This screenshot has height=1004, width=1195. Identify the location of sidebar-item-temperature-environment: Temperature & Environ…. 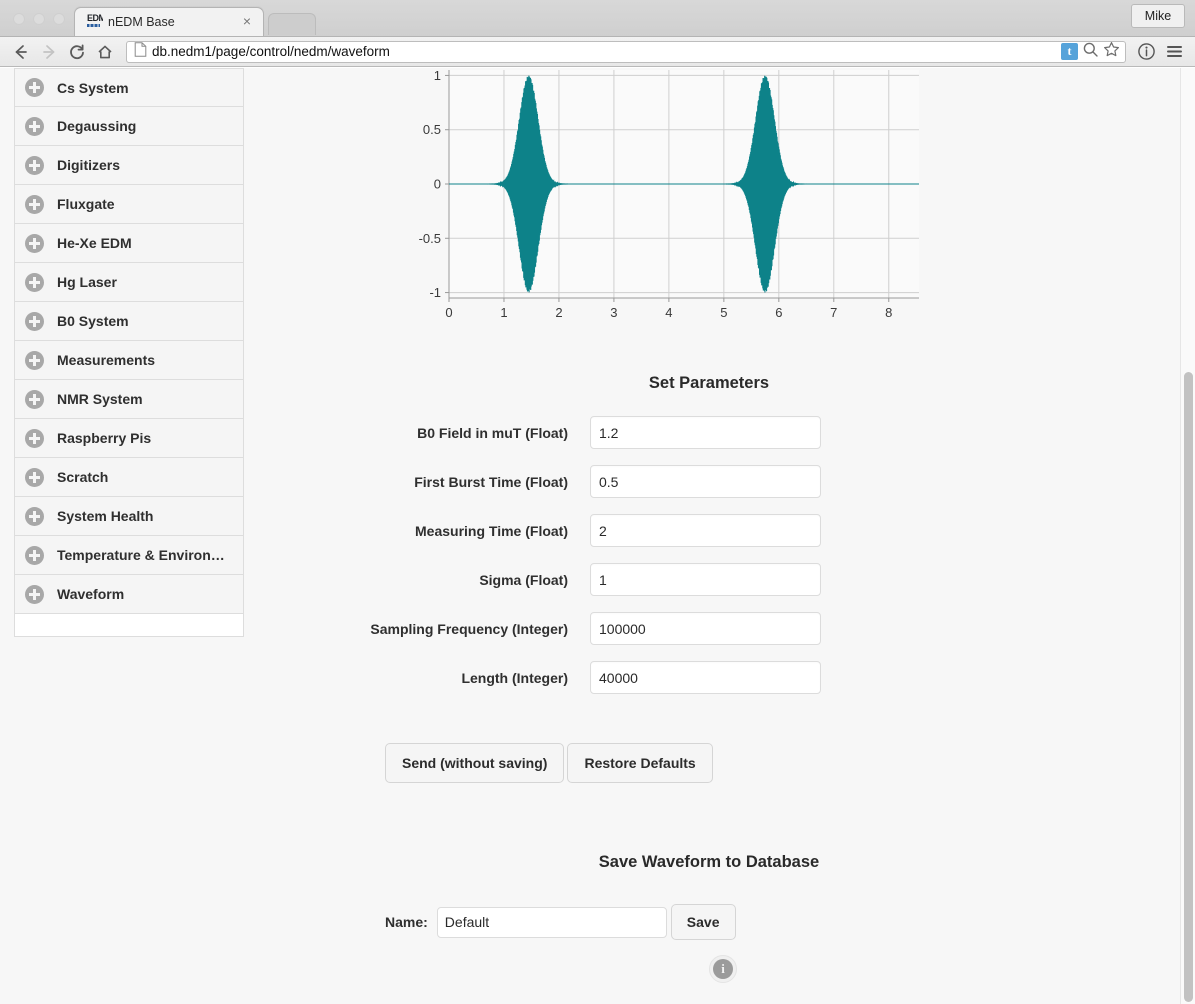
(129, 555).